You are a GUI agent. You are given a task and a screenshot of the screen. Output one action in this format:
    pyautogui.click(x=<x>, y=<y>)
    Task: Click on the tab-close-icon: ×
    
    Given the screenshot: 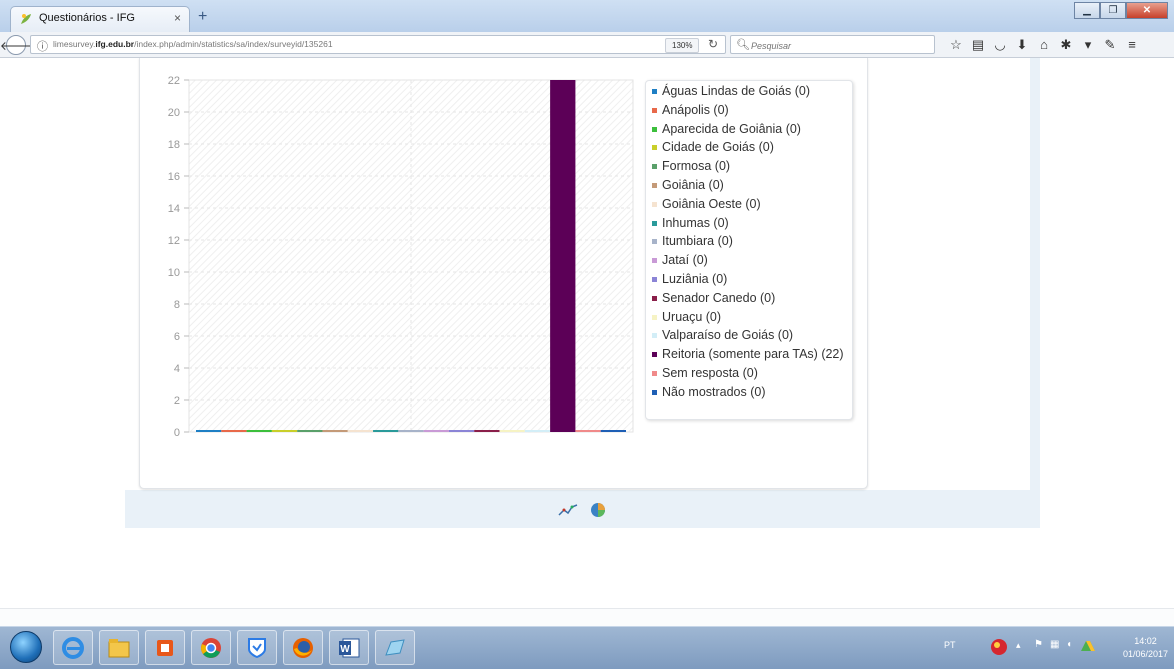 What is the action you would take?
    pyautogui.click(x=177, y=18)
    